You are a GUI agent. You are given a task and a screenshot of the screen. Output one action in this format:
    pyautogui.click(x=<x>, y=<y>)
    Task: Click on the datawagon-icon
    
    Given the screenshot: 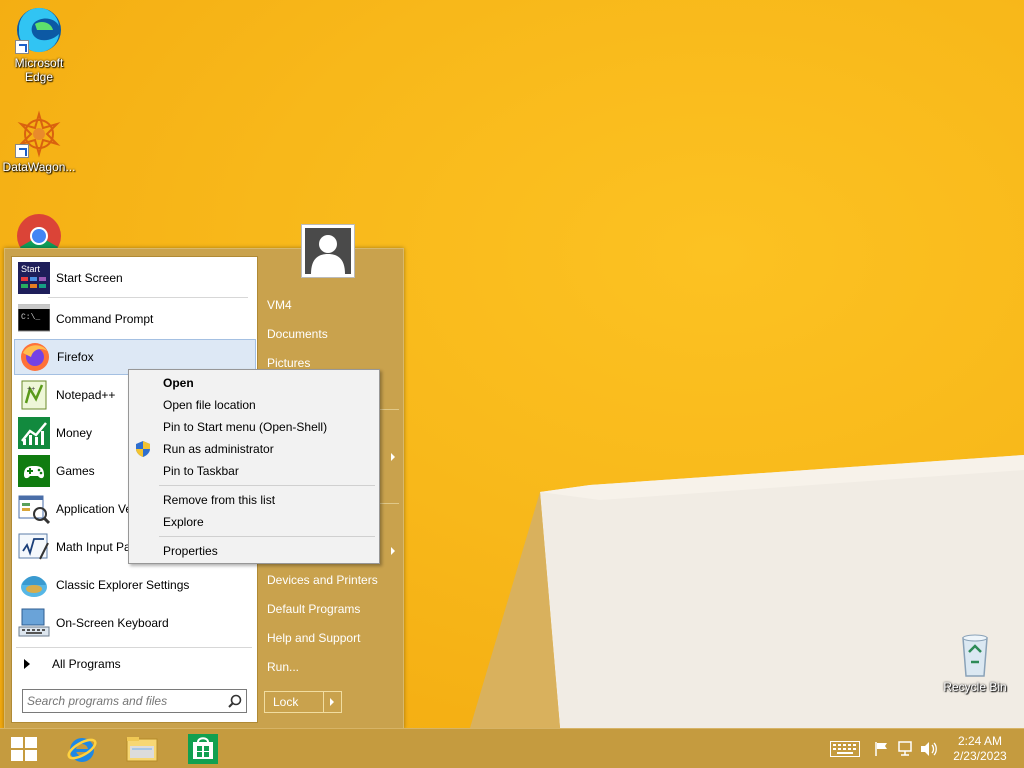 What is the action you would take?
    pyautogui.click(x=39, y=134)
    